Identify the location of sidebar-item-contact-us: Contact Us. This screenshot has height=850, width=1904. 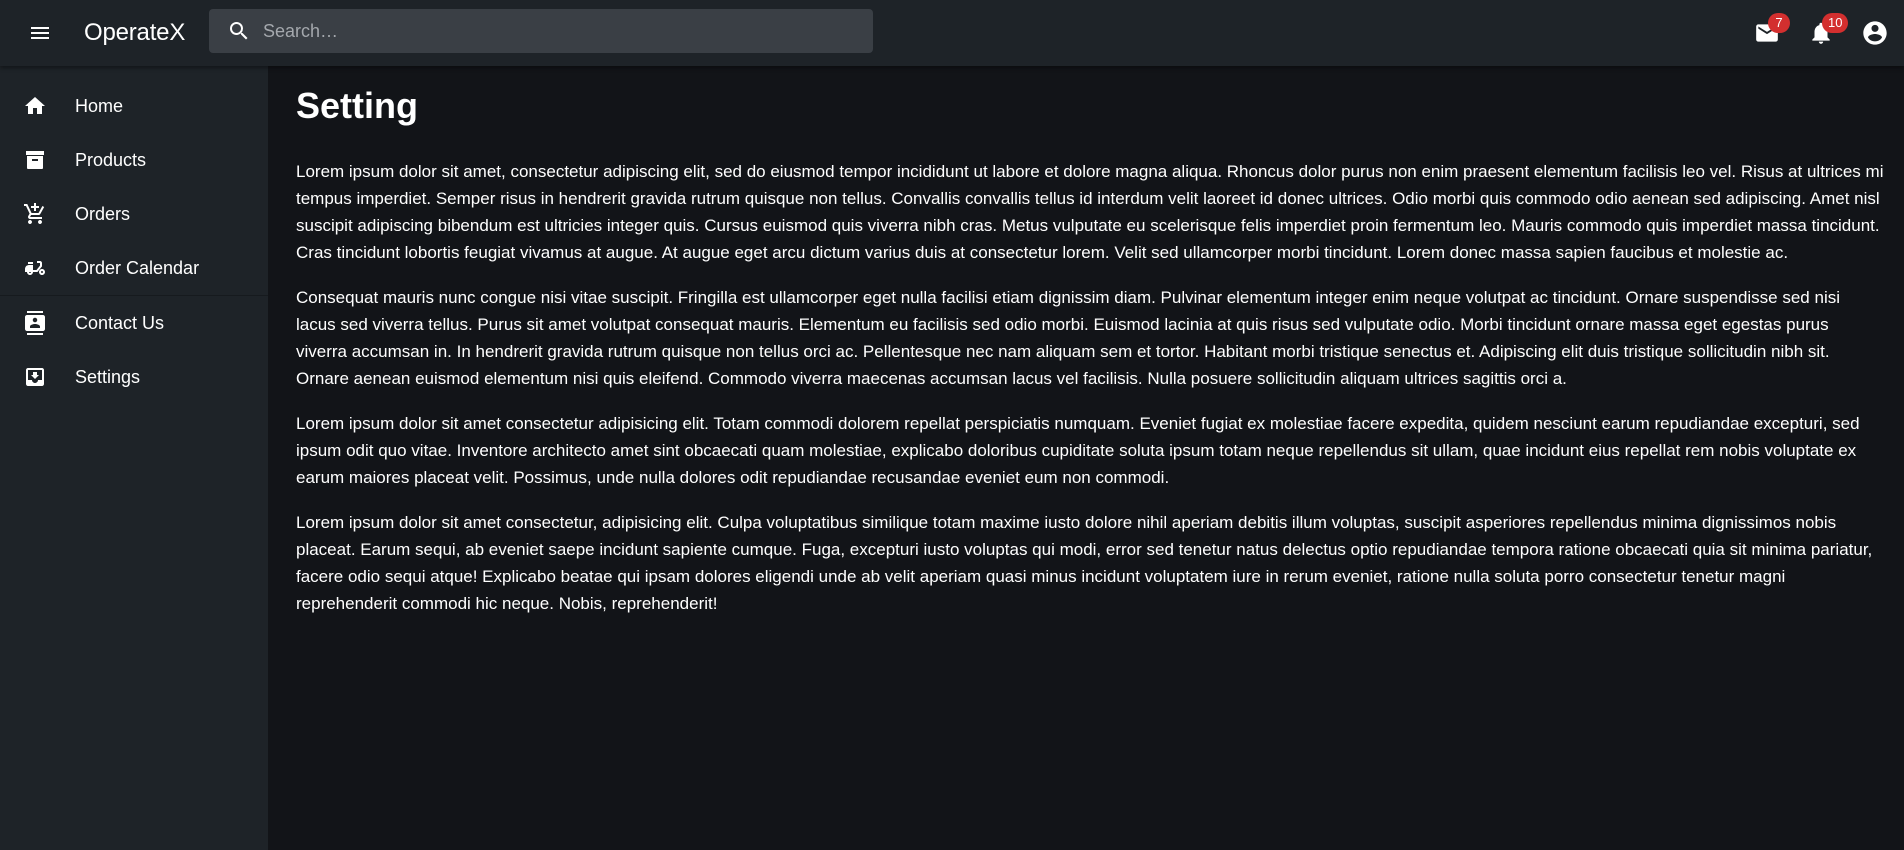
(134, 323).